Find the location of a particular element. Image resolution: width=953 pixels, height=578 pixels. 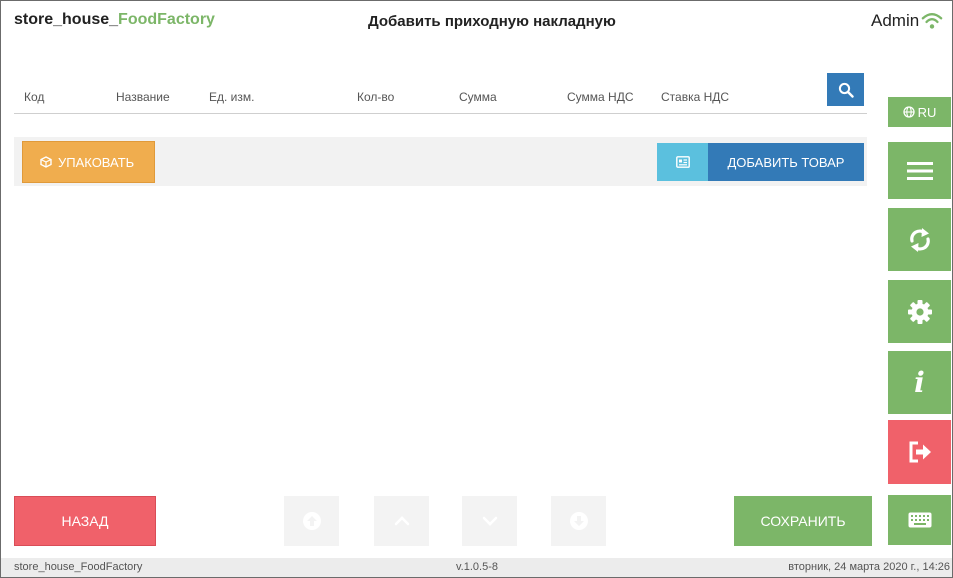

add-item-button: ДОБАВИТЬ ТОВАР is located at coordinates (786, 162).